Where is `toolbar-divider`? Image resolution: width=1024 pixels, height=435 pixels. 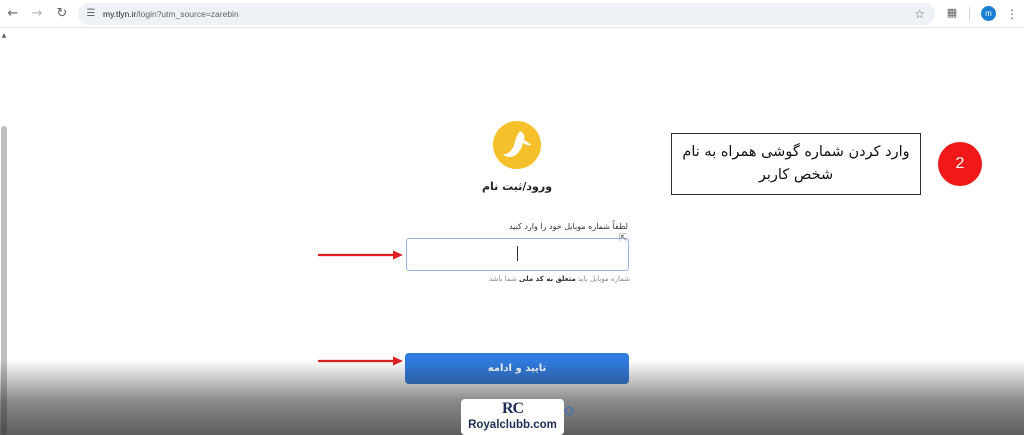 toolbar-divider is located at coordinates (969, 14).